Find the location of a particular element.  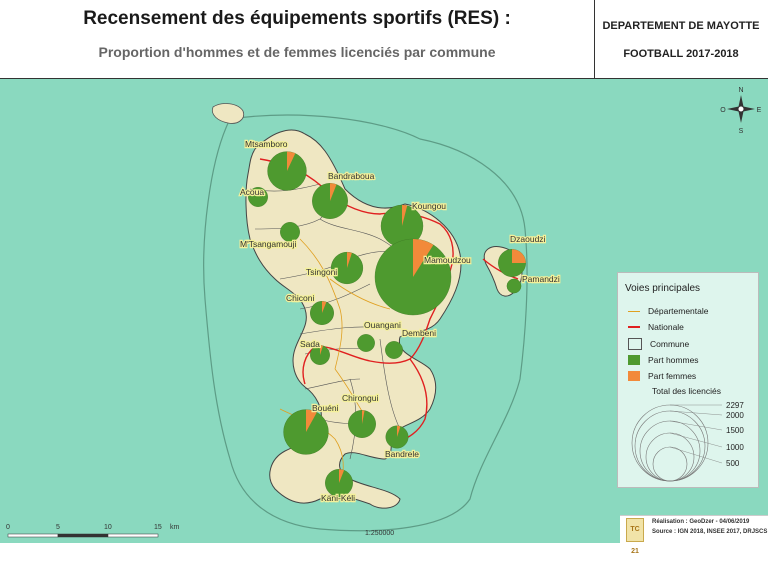

size-label-2000: 2000 is located at coordinates (735, 415).